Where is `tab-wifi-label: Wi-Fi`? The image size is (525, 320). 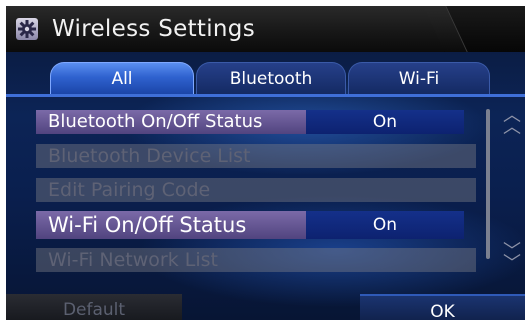
tab-wifi-label: Wi-Fi is located at coordinates (419, 79).